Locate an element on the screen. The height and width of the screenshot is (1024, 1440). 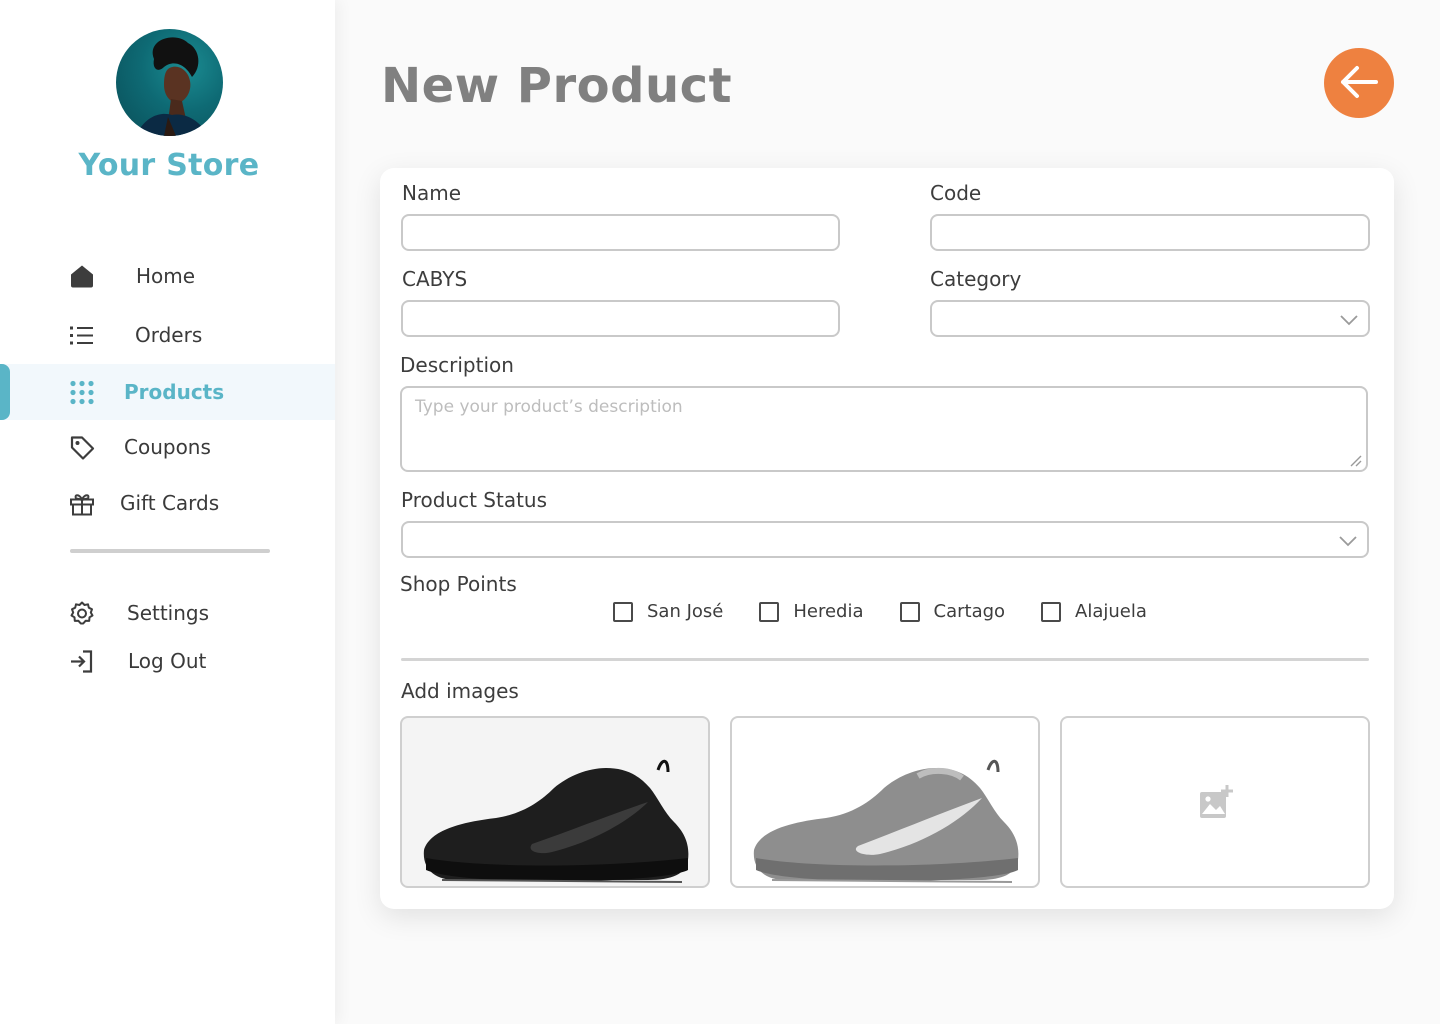
checkbox-label: Alajuela is located at coordinates (1111, 611).